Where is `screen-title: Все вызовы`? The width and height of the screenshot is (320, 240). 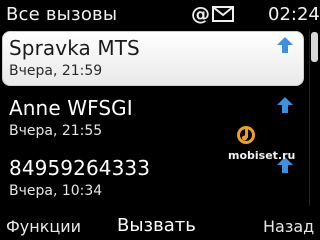
screen-title: Все вызовы is located at coordinates (62, 14).